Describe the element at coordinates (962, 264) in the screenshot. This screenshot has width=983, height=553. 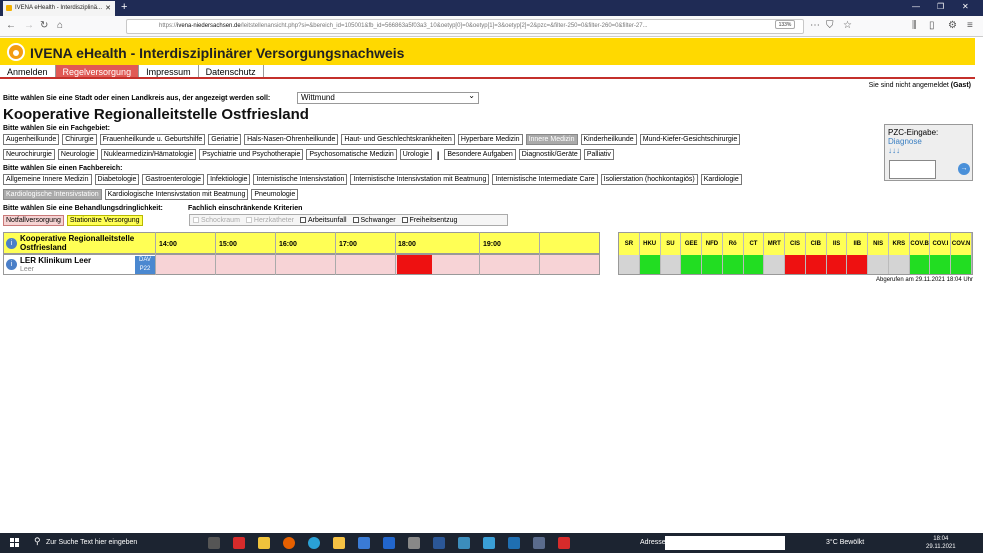
I see `status-cell-cov-n` at that location.